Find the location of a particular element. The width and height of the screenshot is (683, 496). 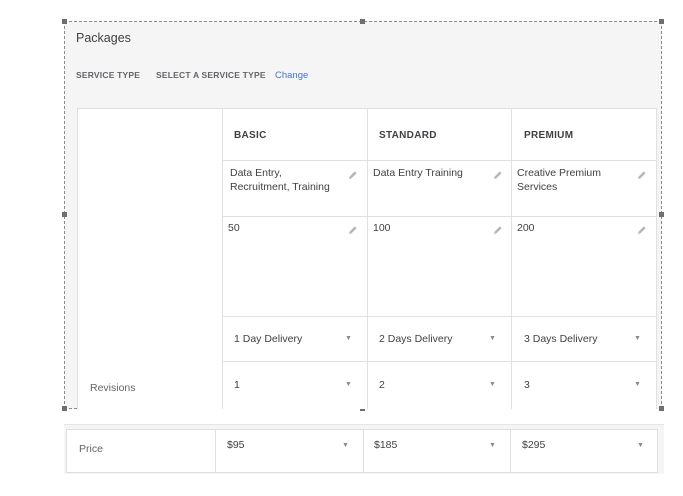

revisions-select-basic: 1 is located at coordinates (237, 386).